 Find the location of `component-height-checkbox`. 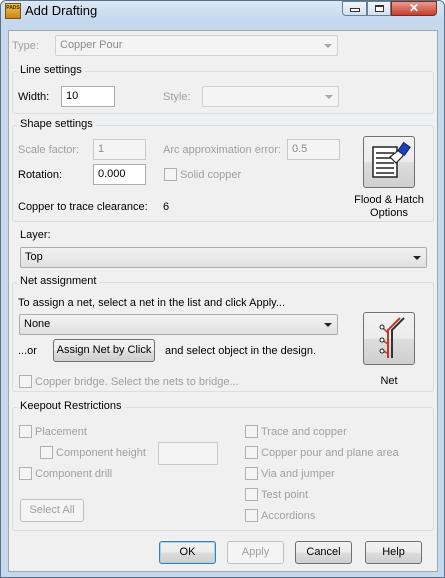

component-height-checkbox is located at coordinates (46, 452).